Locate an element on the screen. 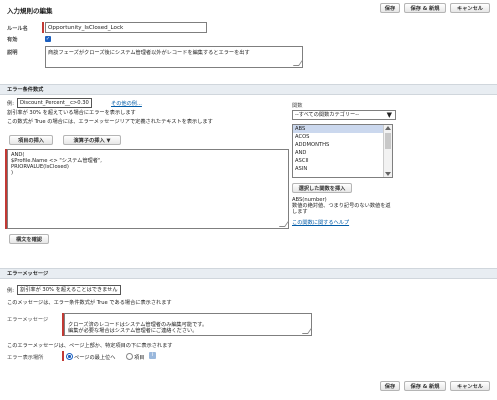 The height and width of the screenshot is (400, 497). description-textarea: 商談フェーズがクローズ後にシステム管理者以外がレコードを編集するとエラーを出す is located at coordinates (174, 57).